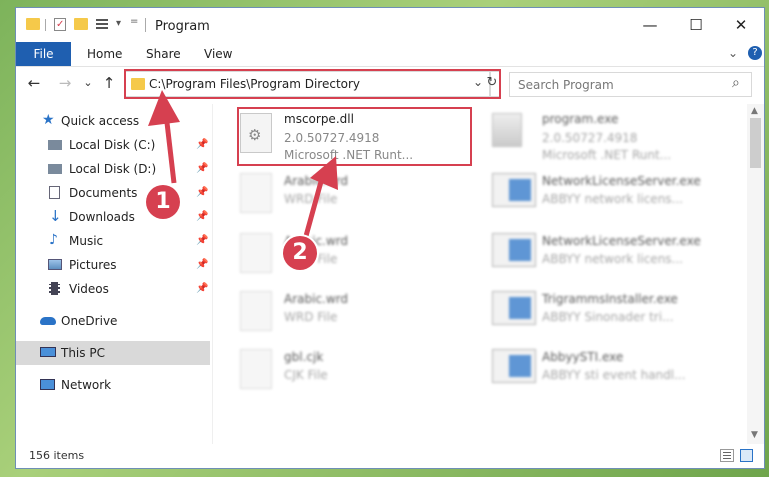 The width and height of the screenshot is (769, 477). I want to click on annotation-arrows, so click(243, 163).